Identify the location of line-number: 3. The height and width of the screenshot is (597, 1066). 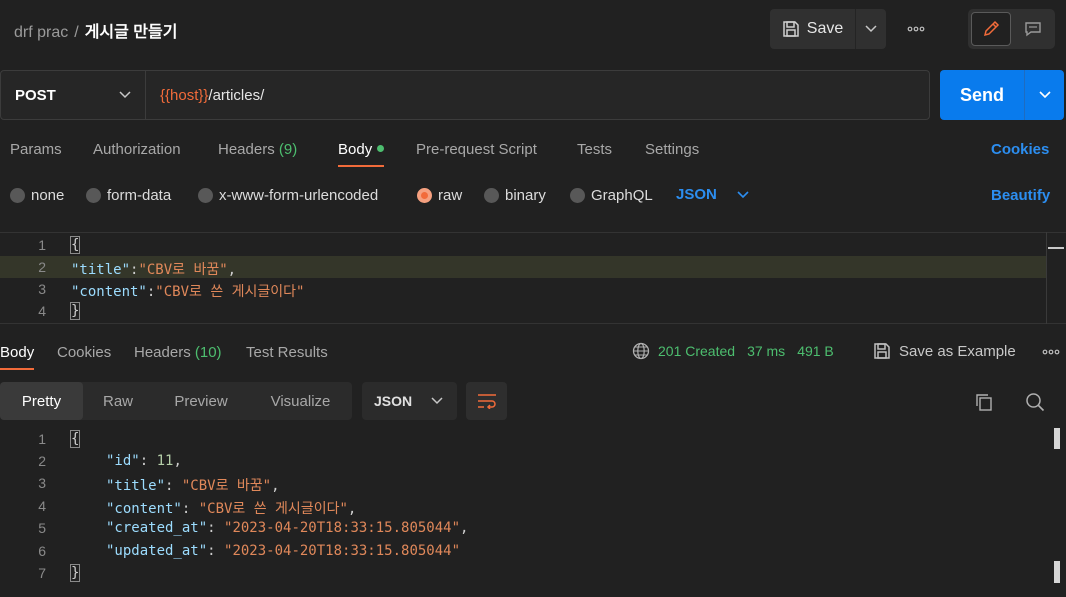
(42, 483).